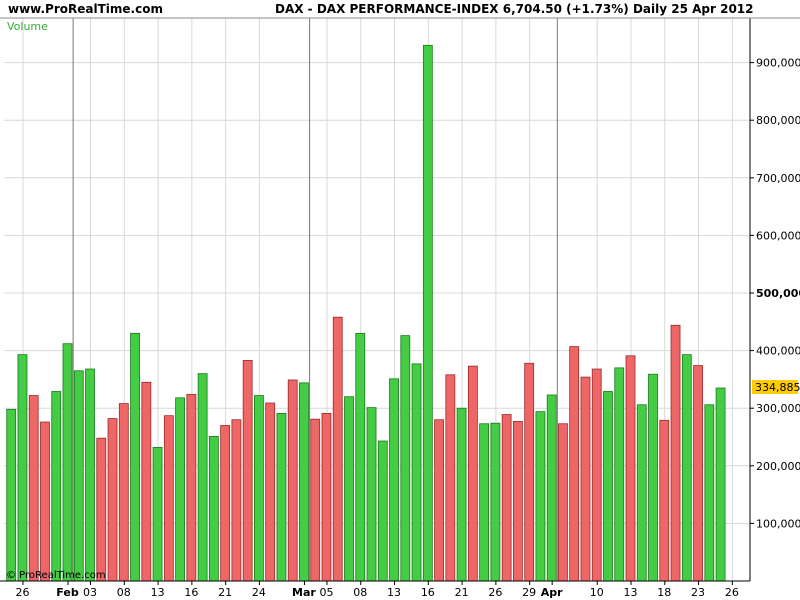 The width and height of the screenshot is (800, 600). What do you see at coordinates (529, 592) in the screenshot?
I see `x-tick-label: 29` at bounding box center [529, 592].